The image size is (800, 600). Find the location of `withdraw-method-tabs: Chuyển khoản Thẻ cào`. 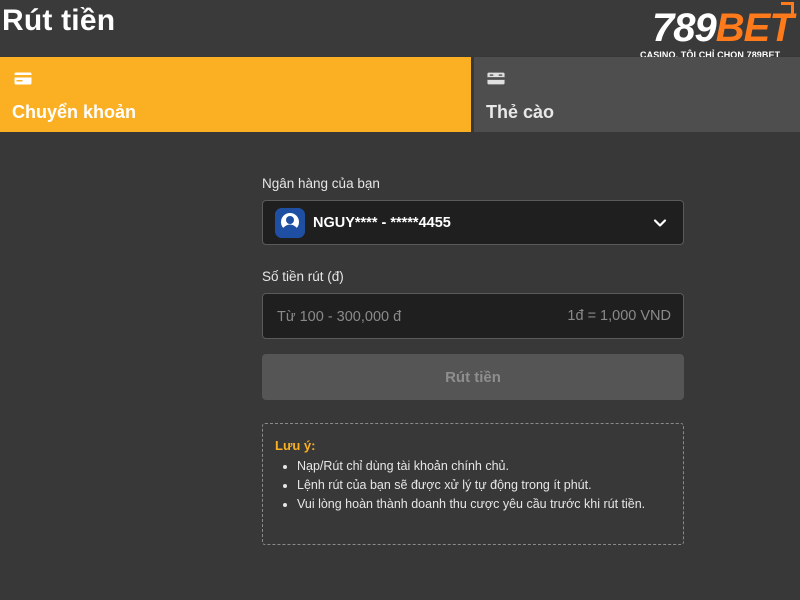

withdraw-method-tabs: Chuyển khoản Thẻ cào is located at coordinates (400, 94).